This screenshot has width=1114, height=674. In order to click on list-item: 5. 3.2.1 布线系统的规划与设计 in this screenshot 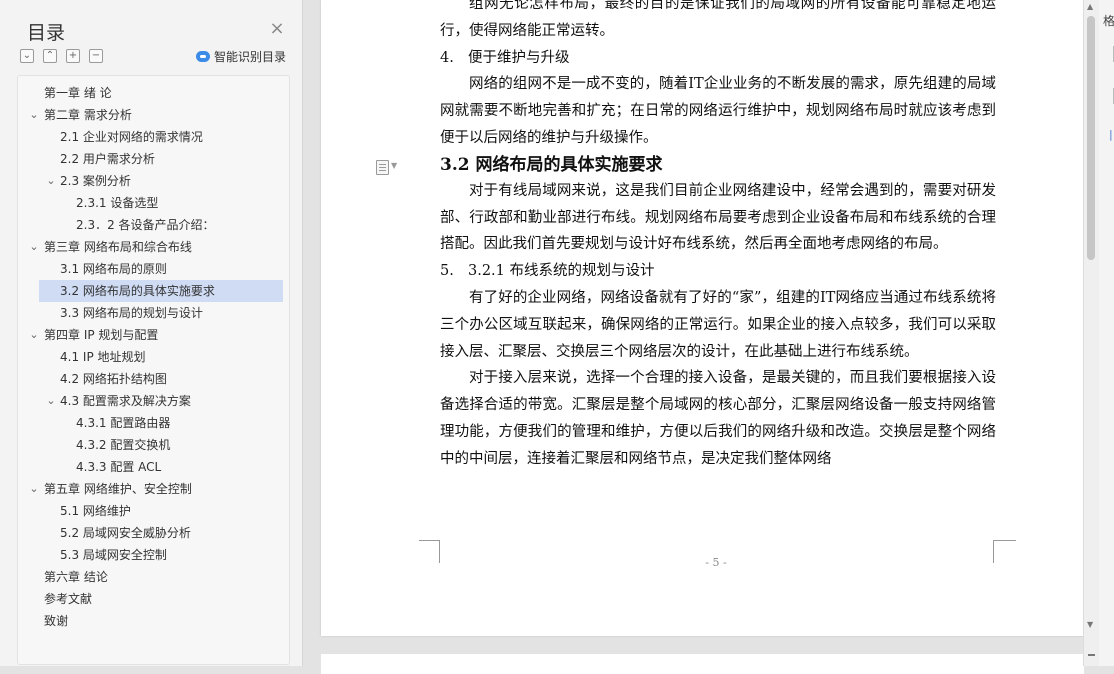, I will do `click(718, 271)`.